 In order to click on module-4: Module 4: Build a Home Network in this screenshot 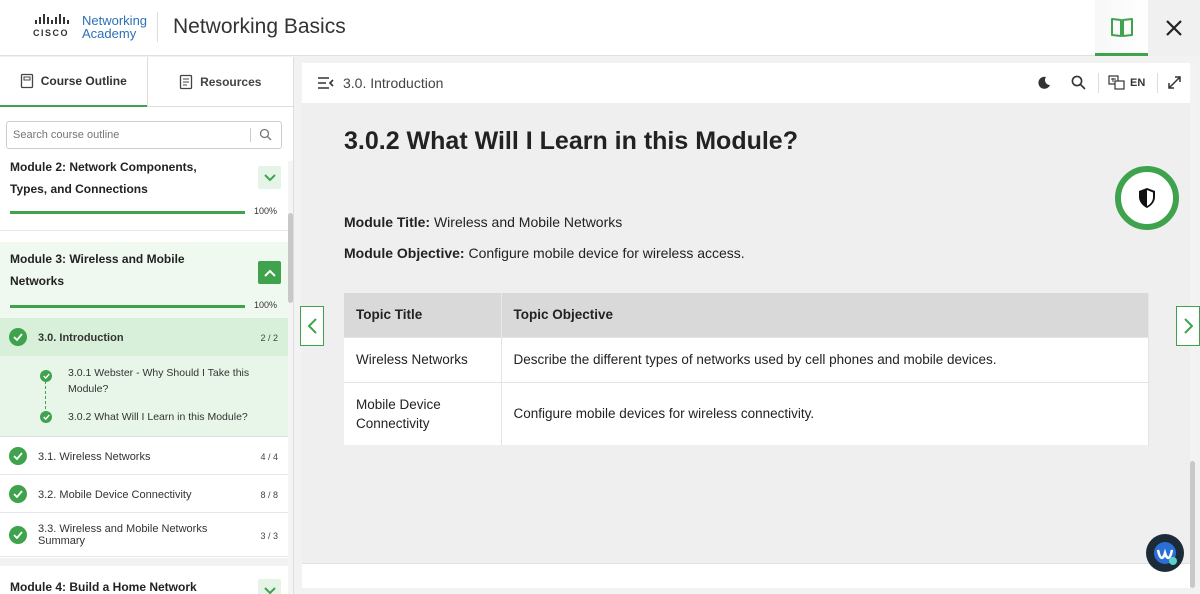, I will do `click(144, 580)`.